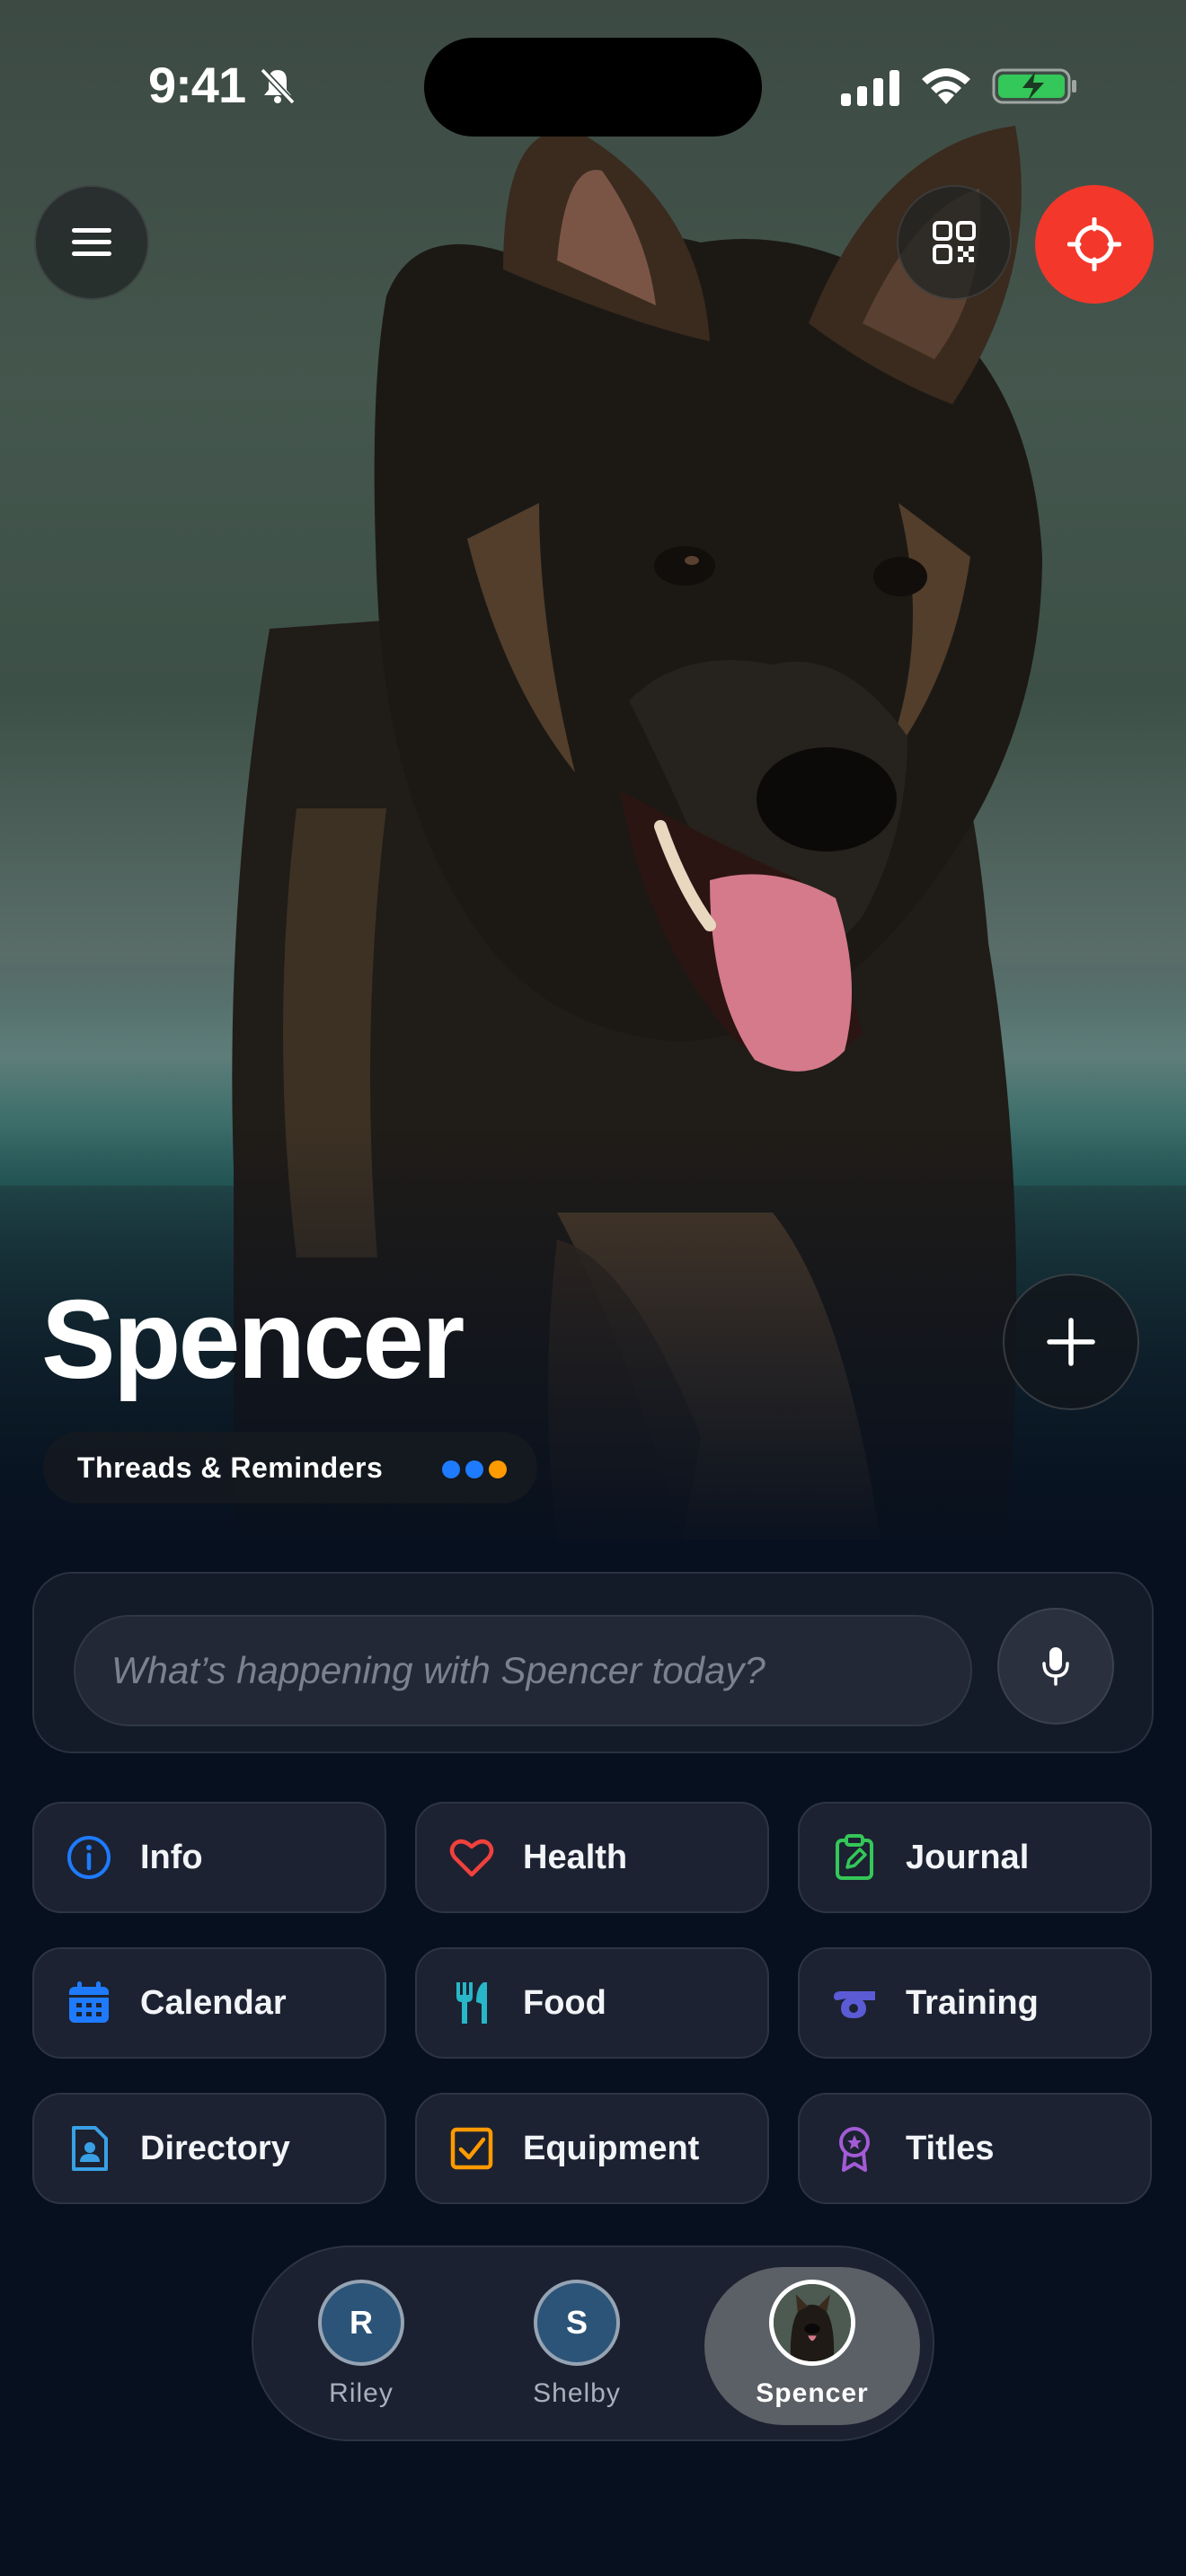  Describe the element at coordinates (213, 2002) in the screenshot. I see `category-label: Calendar` at that location.